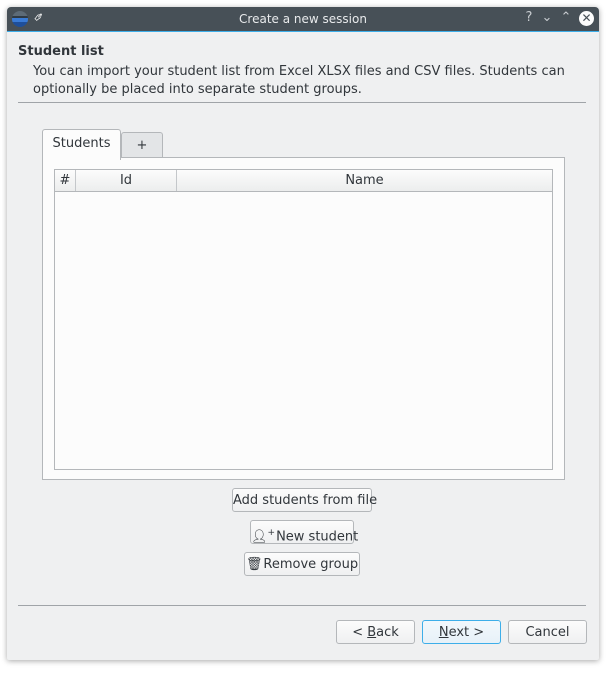  What do you see at coordinates (302, 102) in the screenshot?
I see `header-divider` at bounding box center [302, 102].